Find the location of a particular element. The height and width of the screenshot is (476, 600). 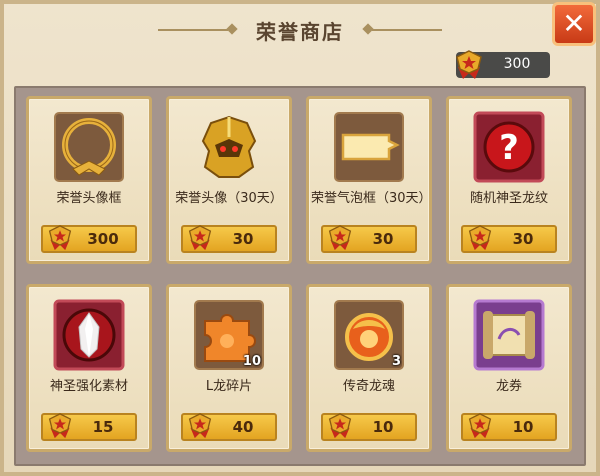

speech-bubble-frame-icon is located at coordinates (369, 147).